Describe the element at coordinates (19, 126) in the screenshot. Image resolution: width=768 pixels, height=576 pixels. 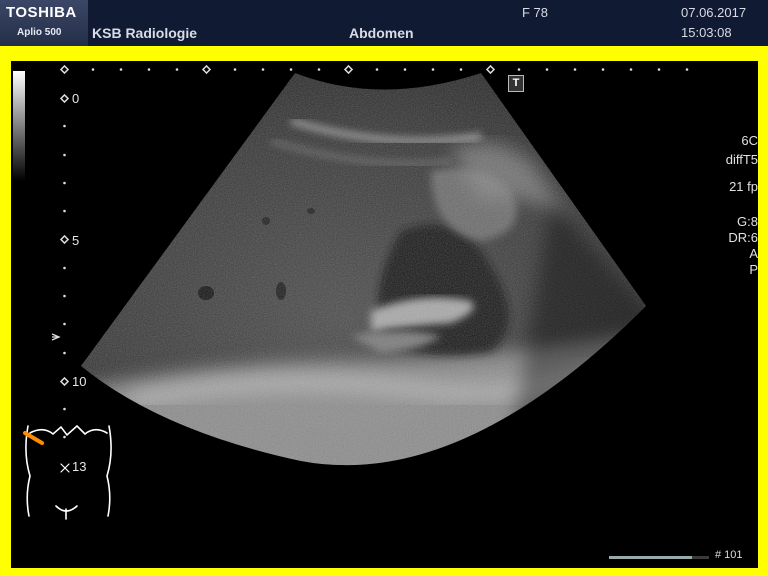
I see `grayscale-bar` at that location.